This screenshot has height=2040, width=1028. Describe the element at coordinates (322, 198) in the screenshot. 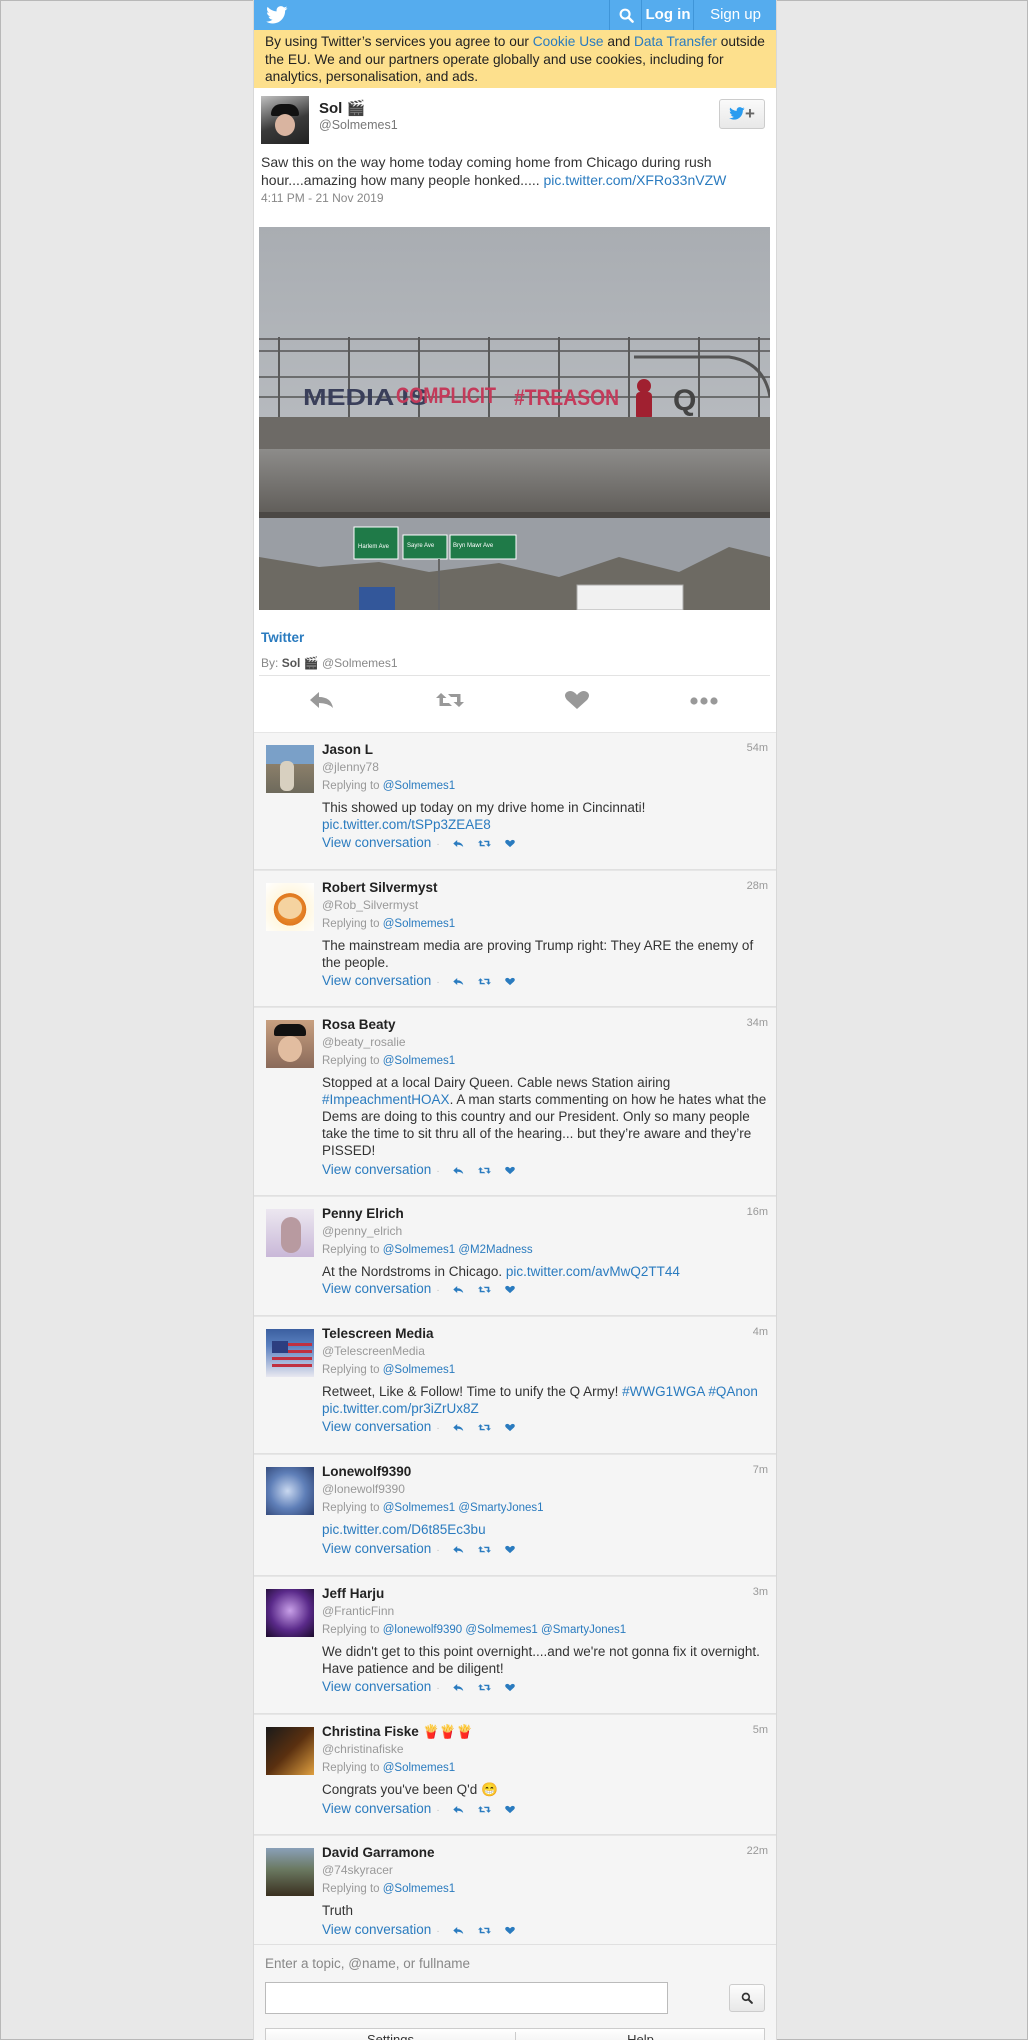

I see `tweet-timestamp: 4:11 PM - 21 Nov 2019` at that location.